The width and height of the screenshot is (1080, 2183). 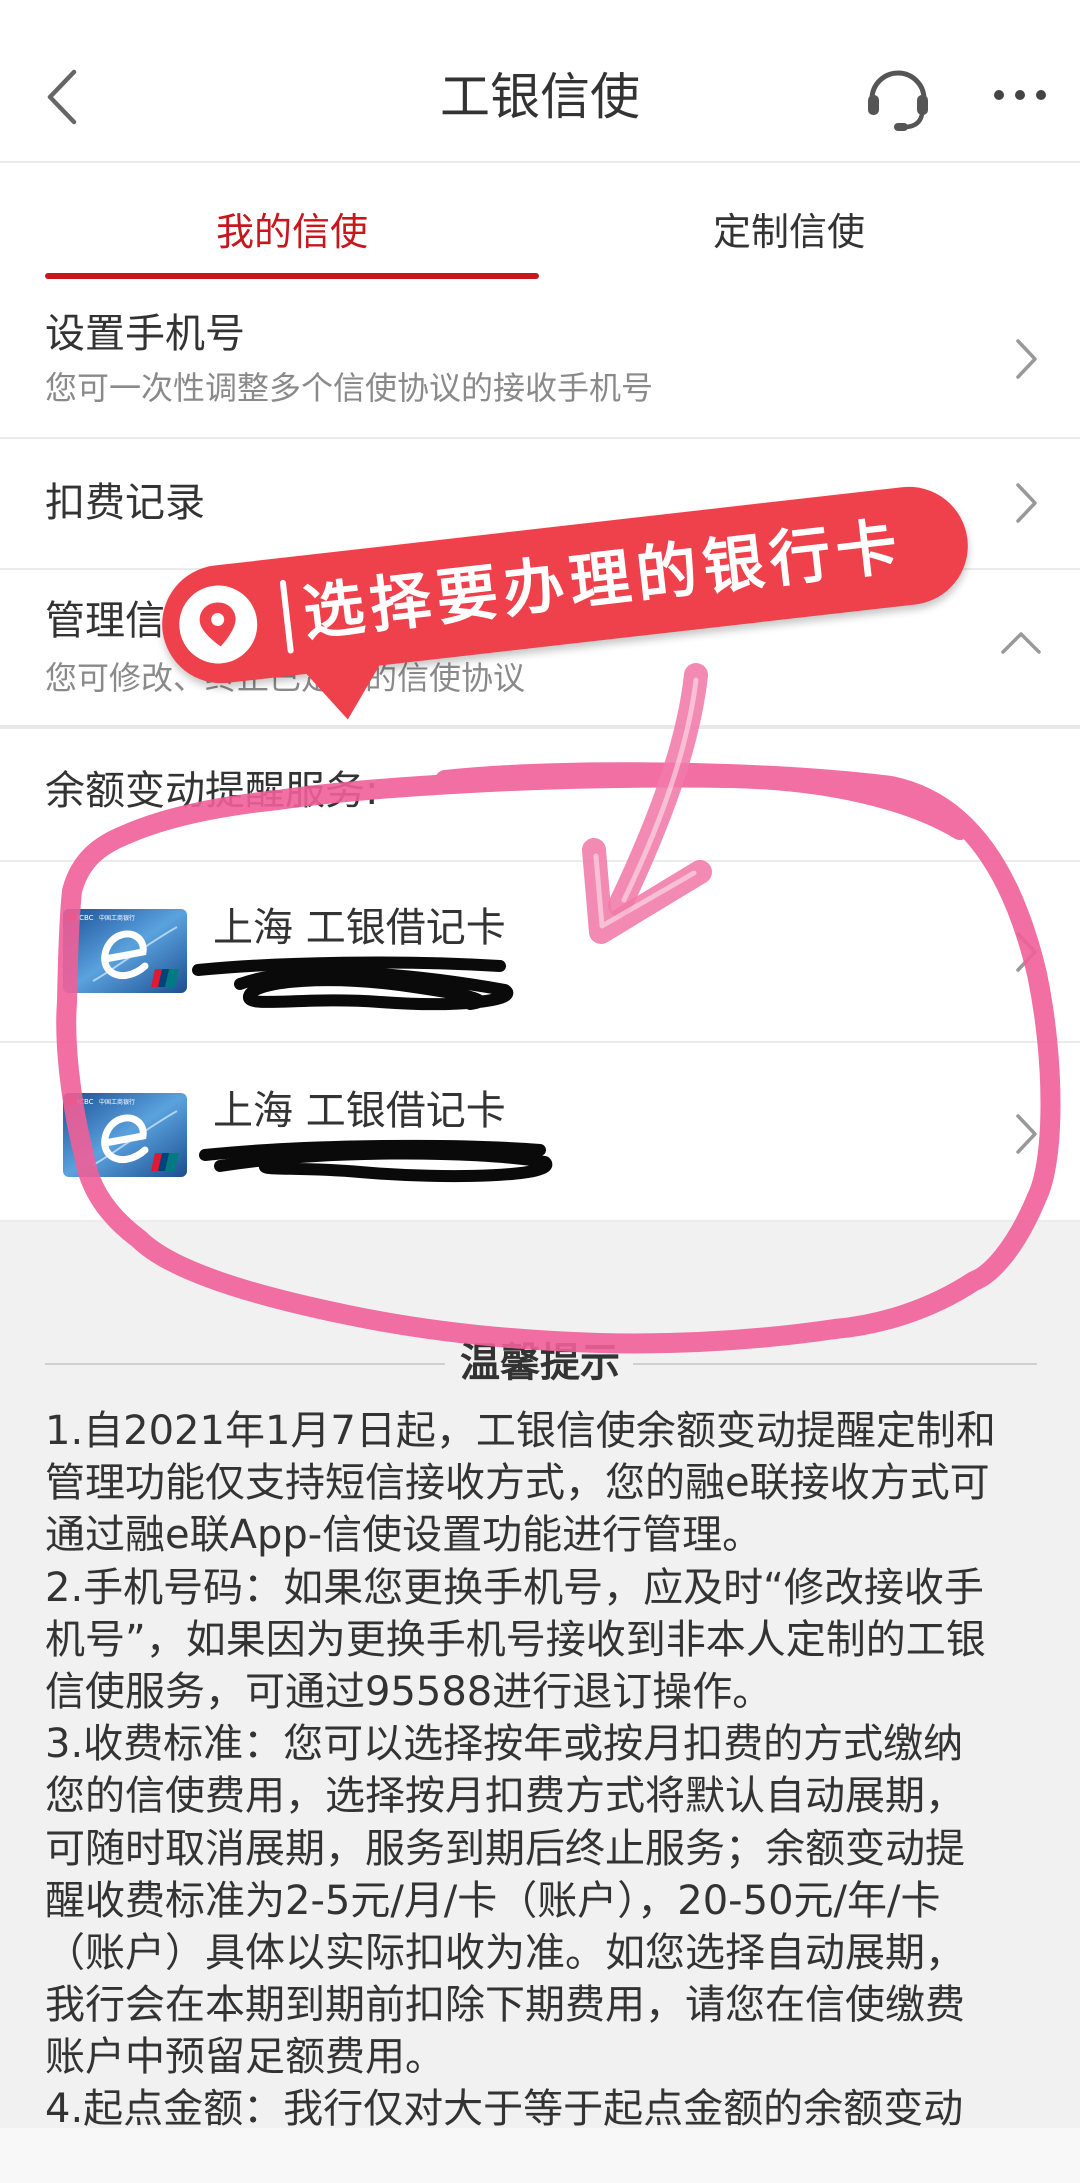 I want to click on tab-bar: 我的信使 定制信使, so click(x=540, y=221).